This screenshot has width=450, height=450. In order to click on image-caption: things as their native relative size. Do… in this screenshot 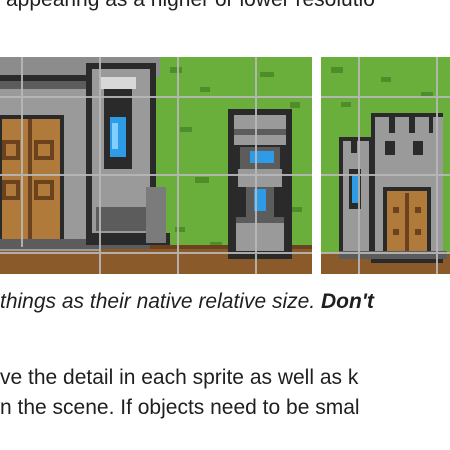, I will do `click(187, 302)`.